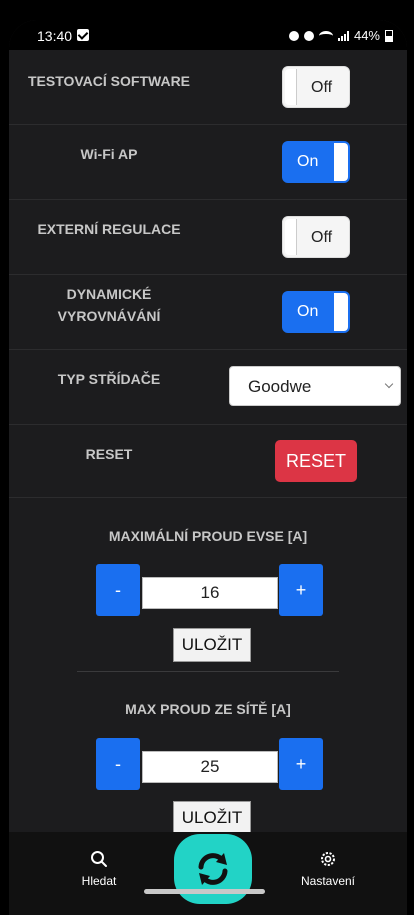  Describe the element at coordinates (208, 312) in the screenshot. I see `setting-row-dynamic-balancing: DYNAMICKÉ VYROVNÁVÁNÍ On` at that location.